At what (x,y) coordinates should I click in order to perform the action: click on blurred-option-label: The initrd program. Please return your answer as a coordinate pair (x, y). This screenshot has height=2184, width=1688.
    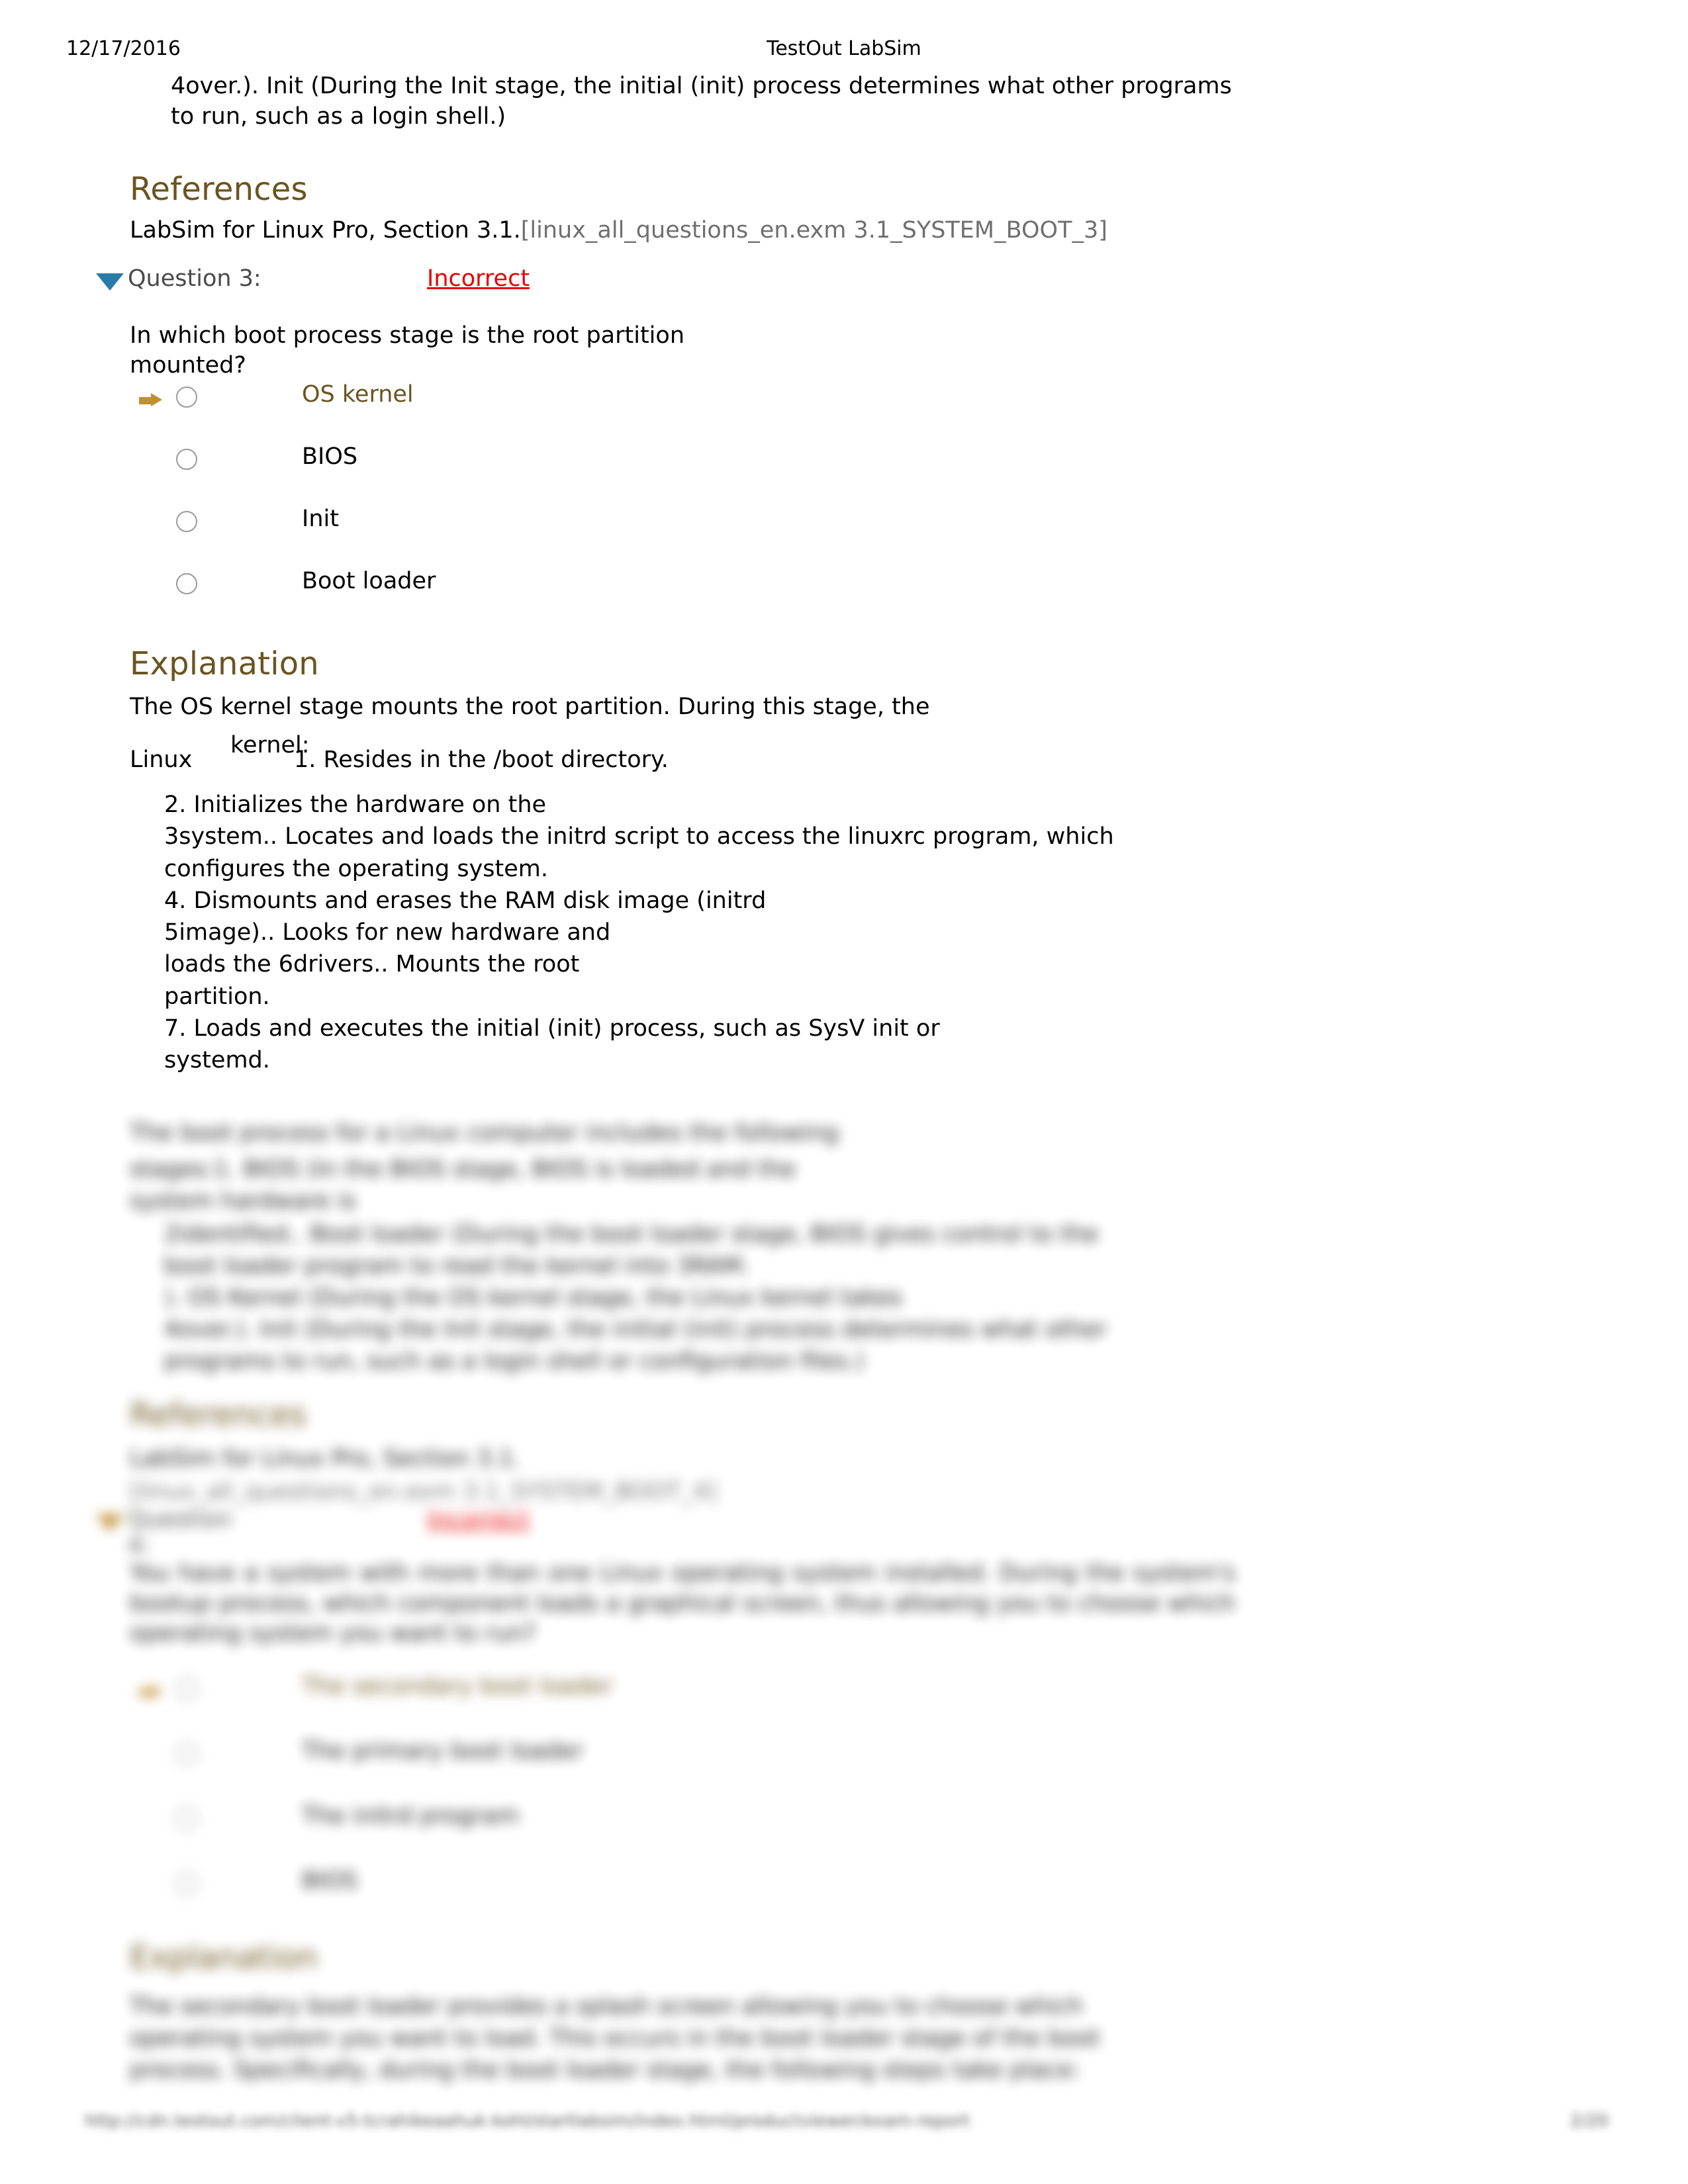
    Looking at the image, I should click on (411, 1816).